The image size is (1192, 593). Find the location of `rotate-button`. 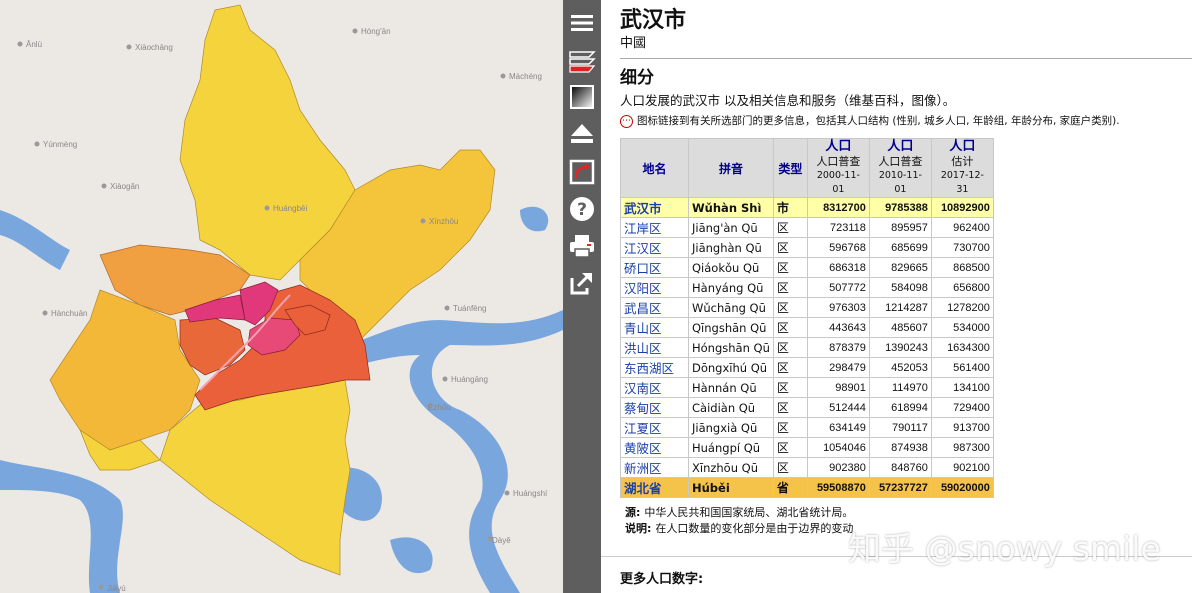

rotate-button is located at coordinates (582, 172).